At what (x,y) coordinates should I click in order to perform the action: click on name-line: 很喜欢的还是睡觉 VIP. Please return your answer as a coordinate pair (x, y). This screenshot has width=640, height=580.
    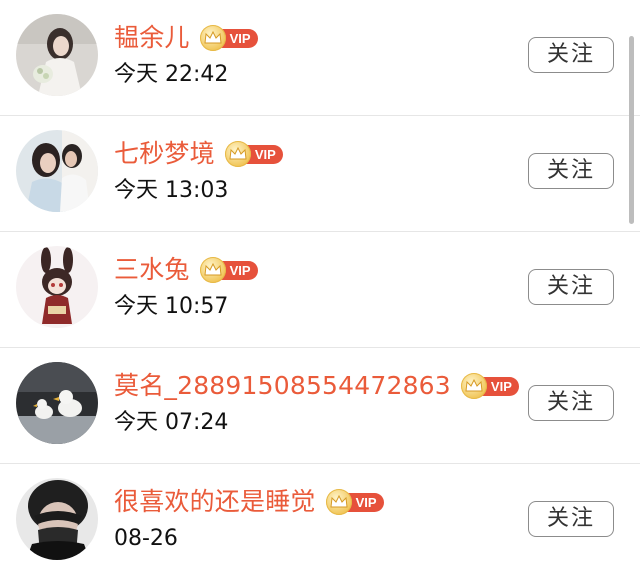
    Looking at the image, I should click on (249, 502).